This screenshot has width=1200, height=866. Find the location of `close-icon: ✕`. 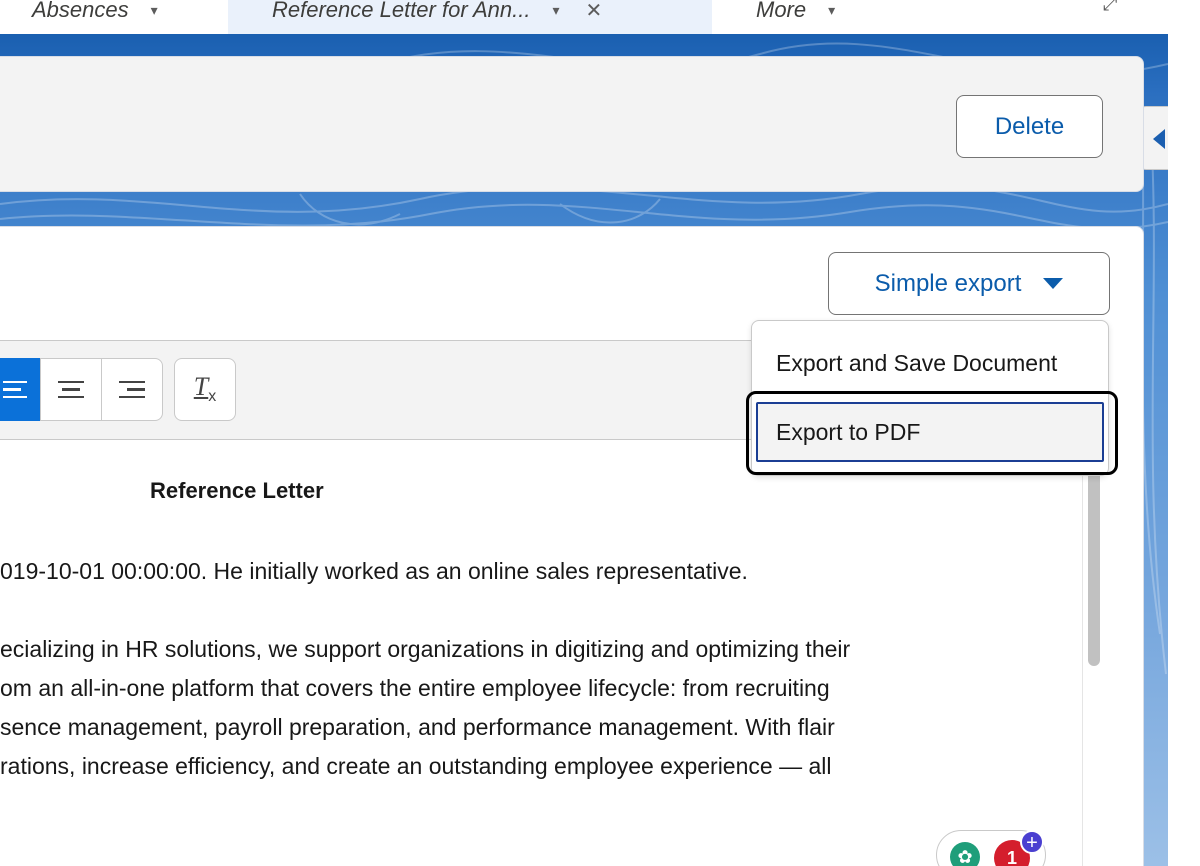

close-icon: ✕ is located at coordinates (593, 11).